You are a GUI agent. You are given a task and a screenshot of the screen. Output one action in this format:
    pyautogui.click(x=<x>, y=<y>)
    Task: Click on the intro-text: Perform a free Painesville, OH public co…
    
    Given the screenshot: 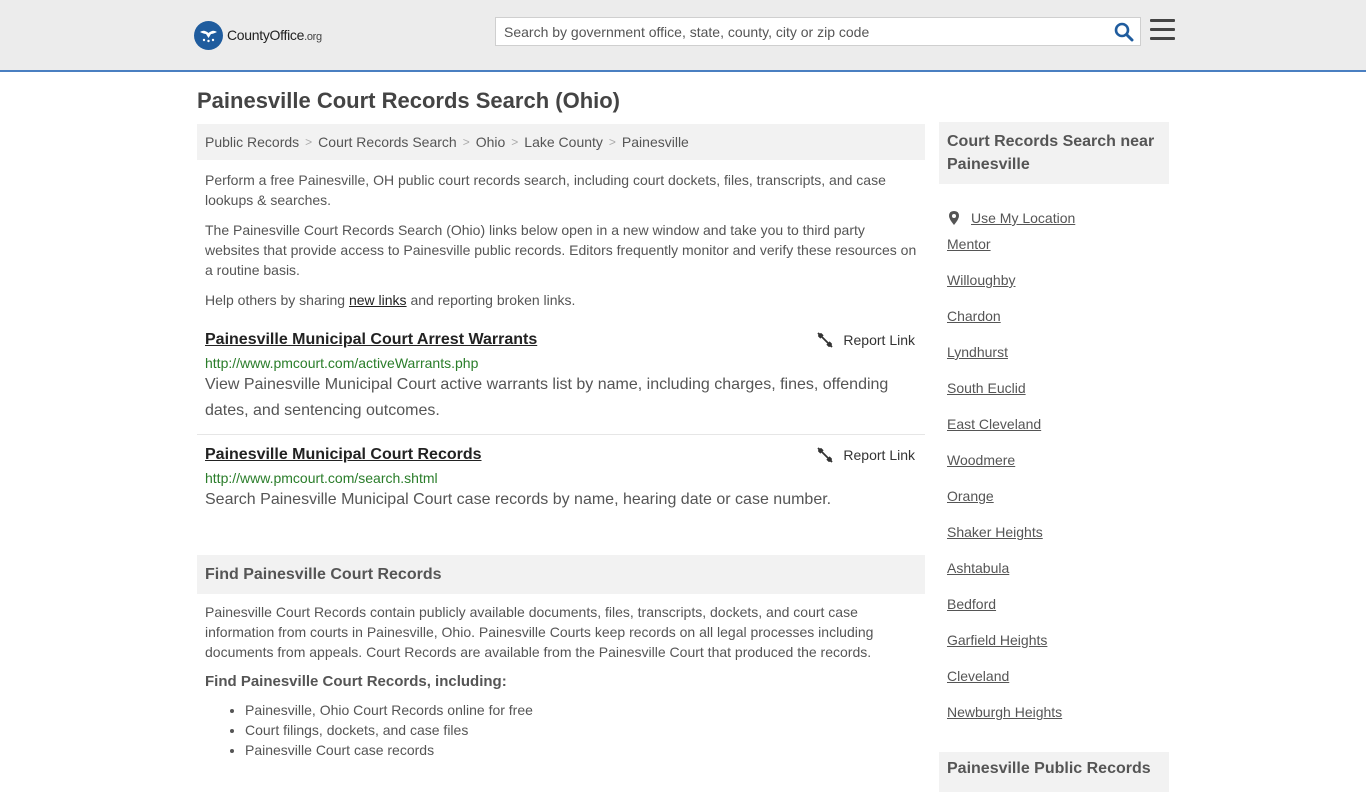 What is the action you would take?
    pyautogui.click(x=561, y=240)
    